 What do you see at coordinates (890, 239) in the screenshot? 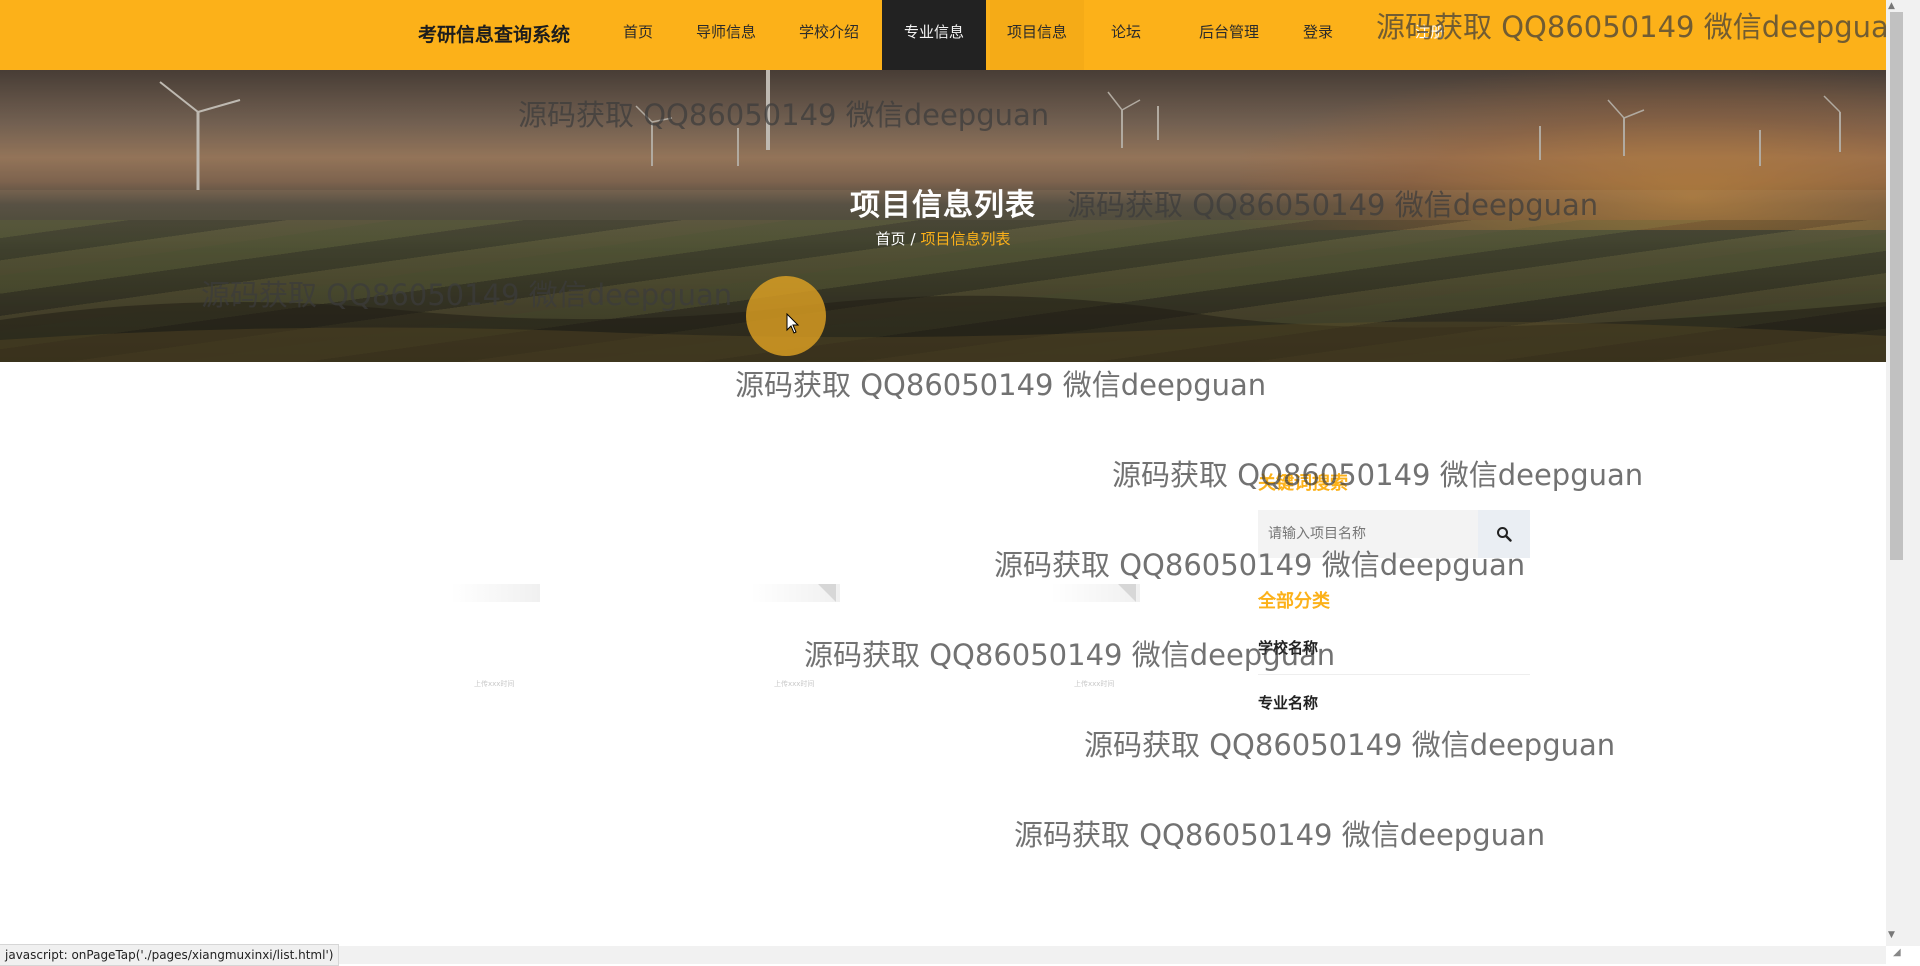
I see `breadcrumb-home: 首页` at bounding box center [890, 239].